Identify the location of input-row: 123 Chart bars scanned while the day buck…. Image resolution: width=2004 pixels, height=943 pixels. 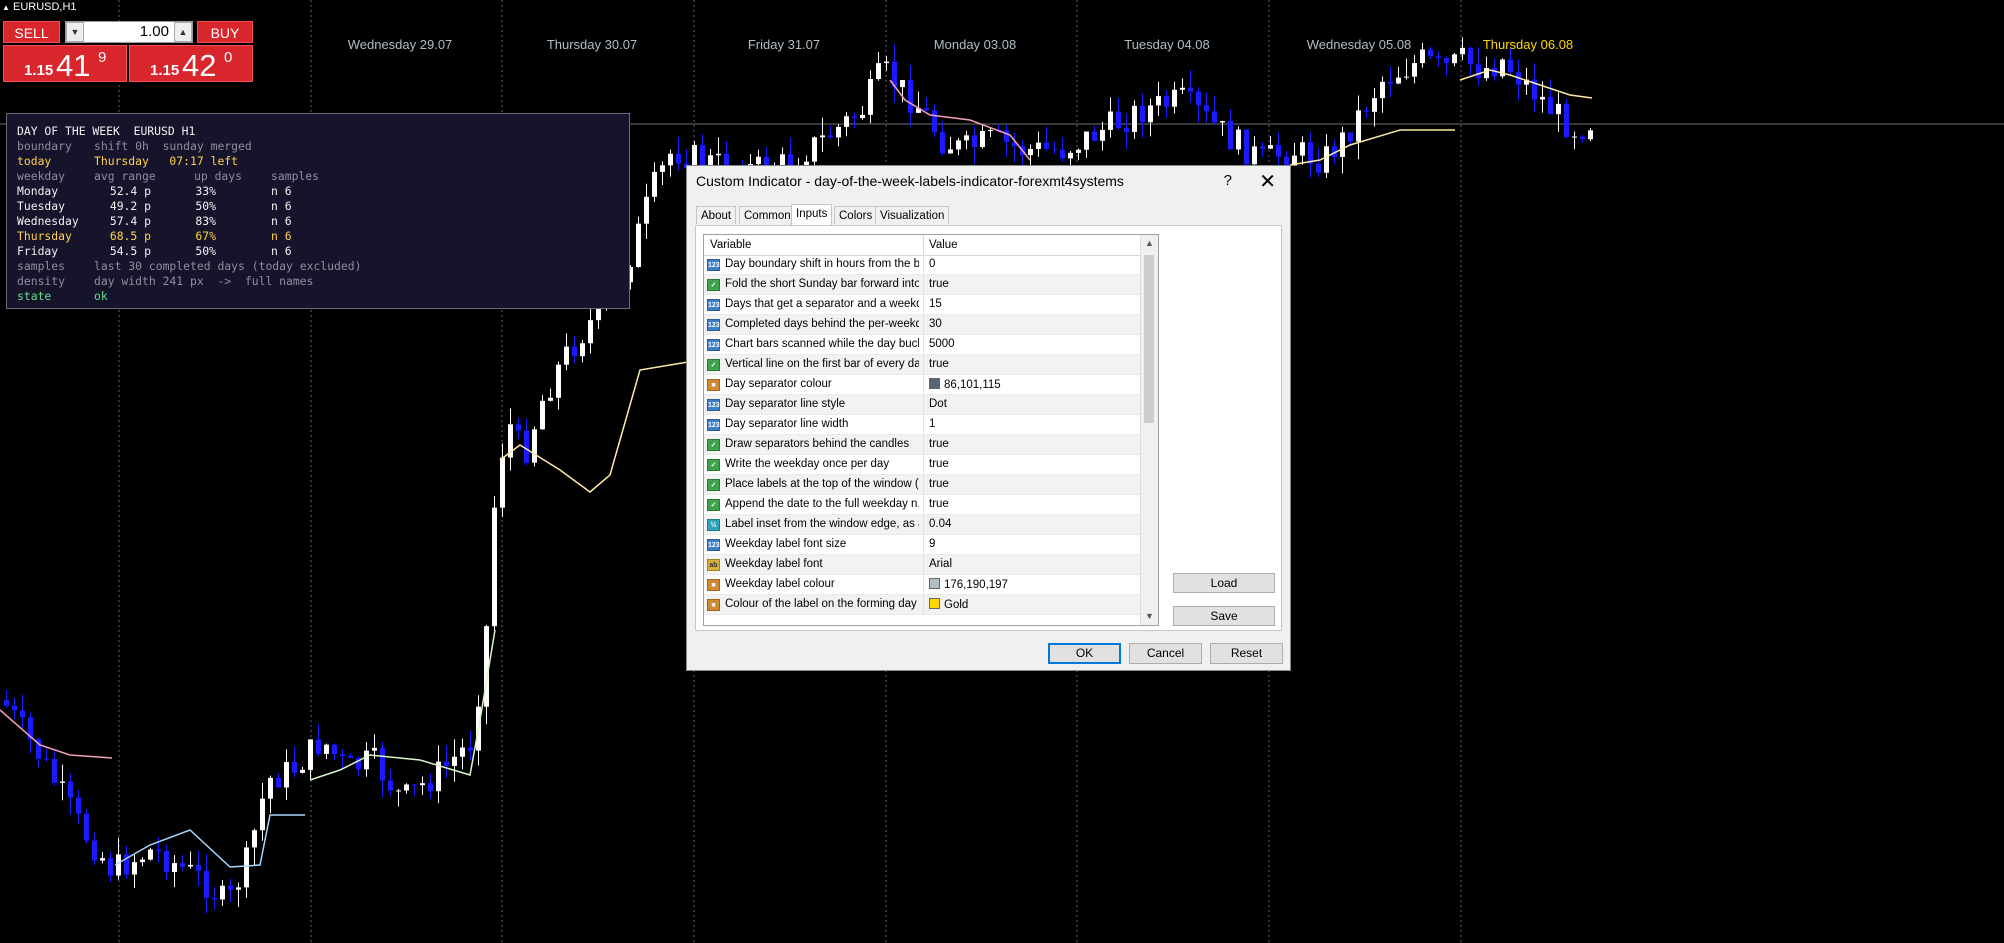
(922, 345).